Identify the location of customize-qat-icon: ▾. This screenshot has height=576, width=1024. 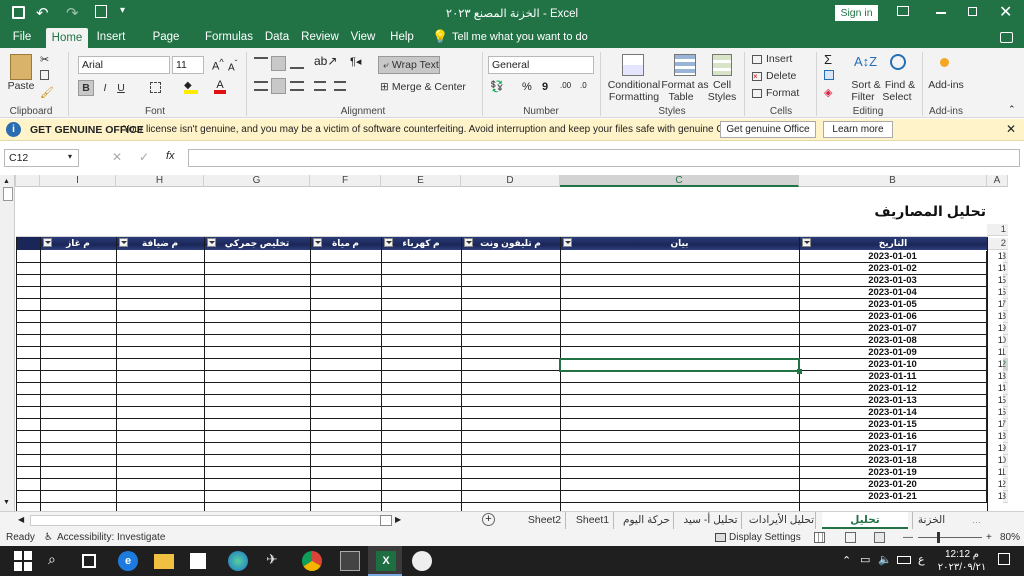
(122, 10).